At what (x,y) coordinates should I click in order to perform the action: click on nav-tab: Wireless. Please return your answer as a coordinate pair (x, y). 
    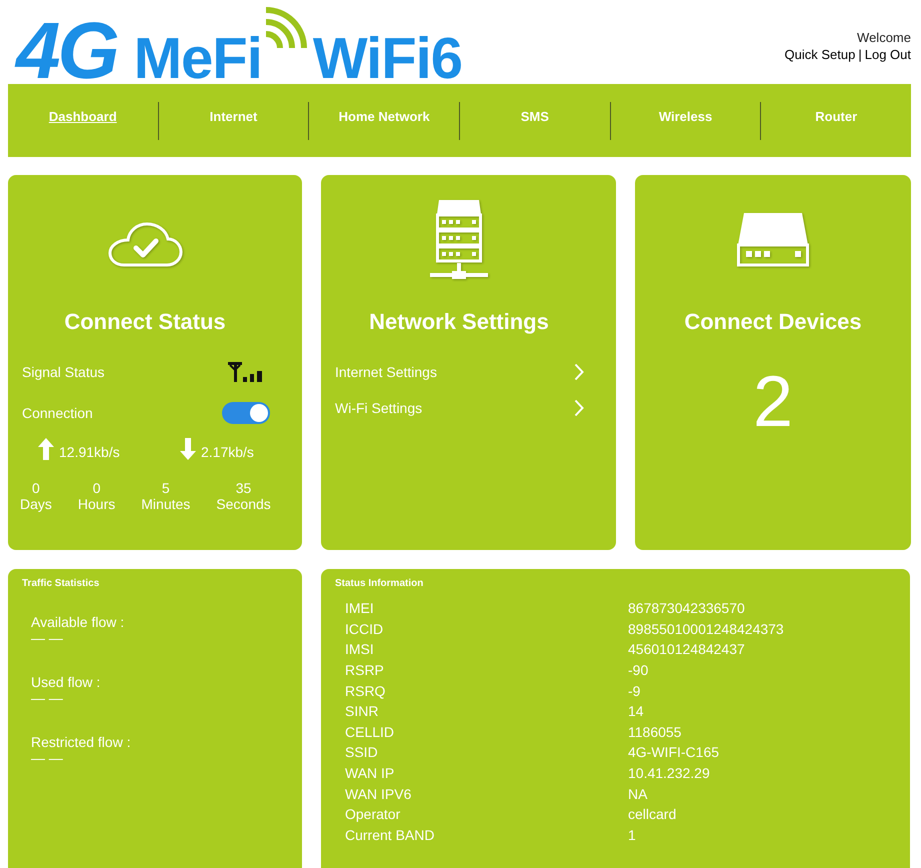
    Looking at the image, I should click on (685, 116).